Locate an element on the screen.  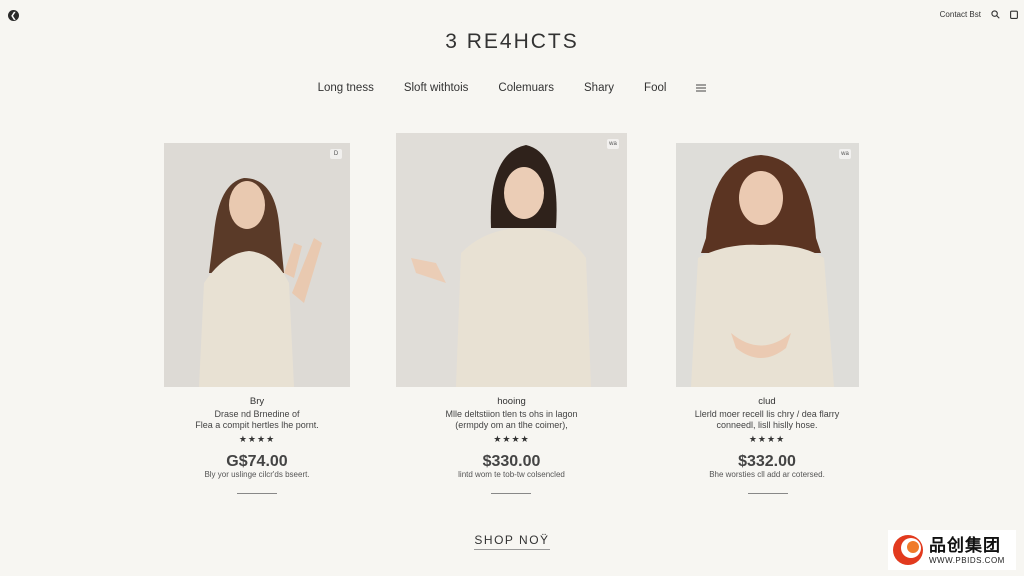
product-price: G$74.00 is located at coordinates (257, 461).